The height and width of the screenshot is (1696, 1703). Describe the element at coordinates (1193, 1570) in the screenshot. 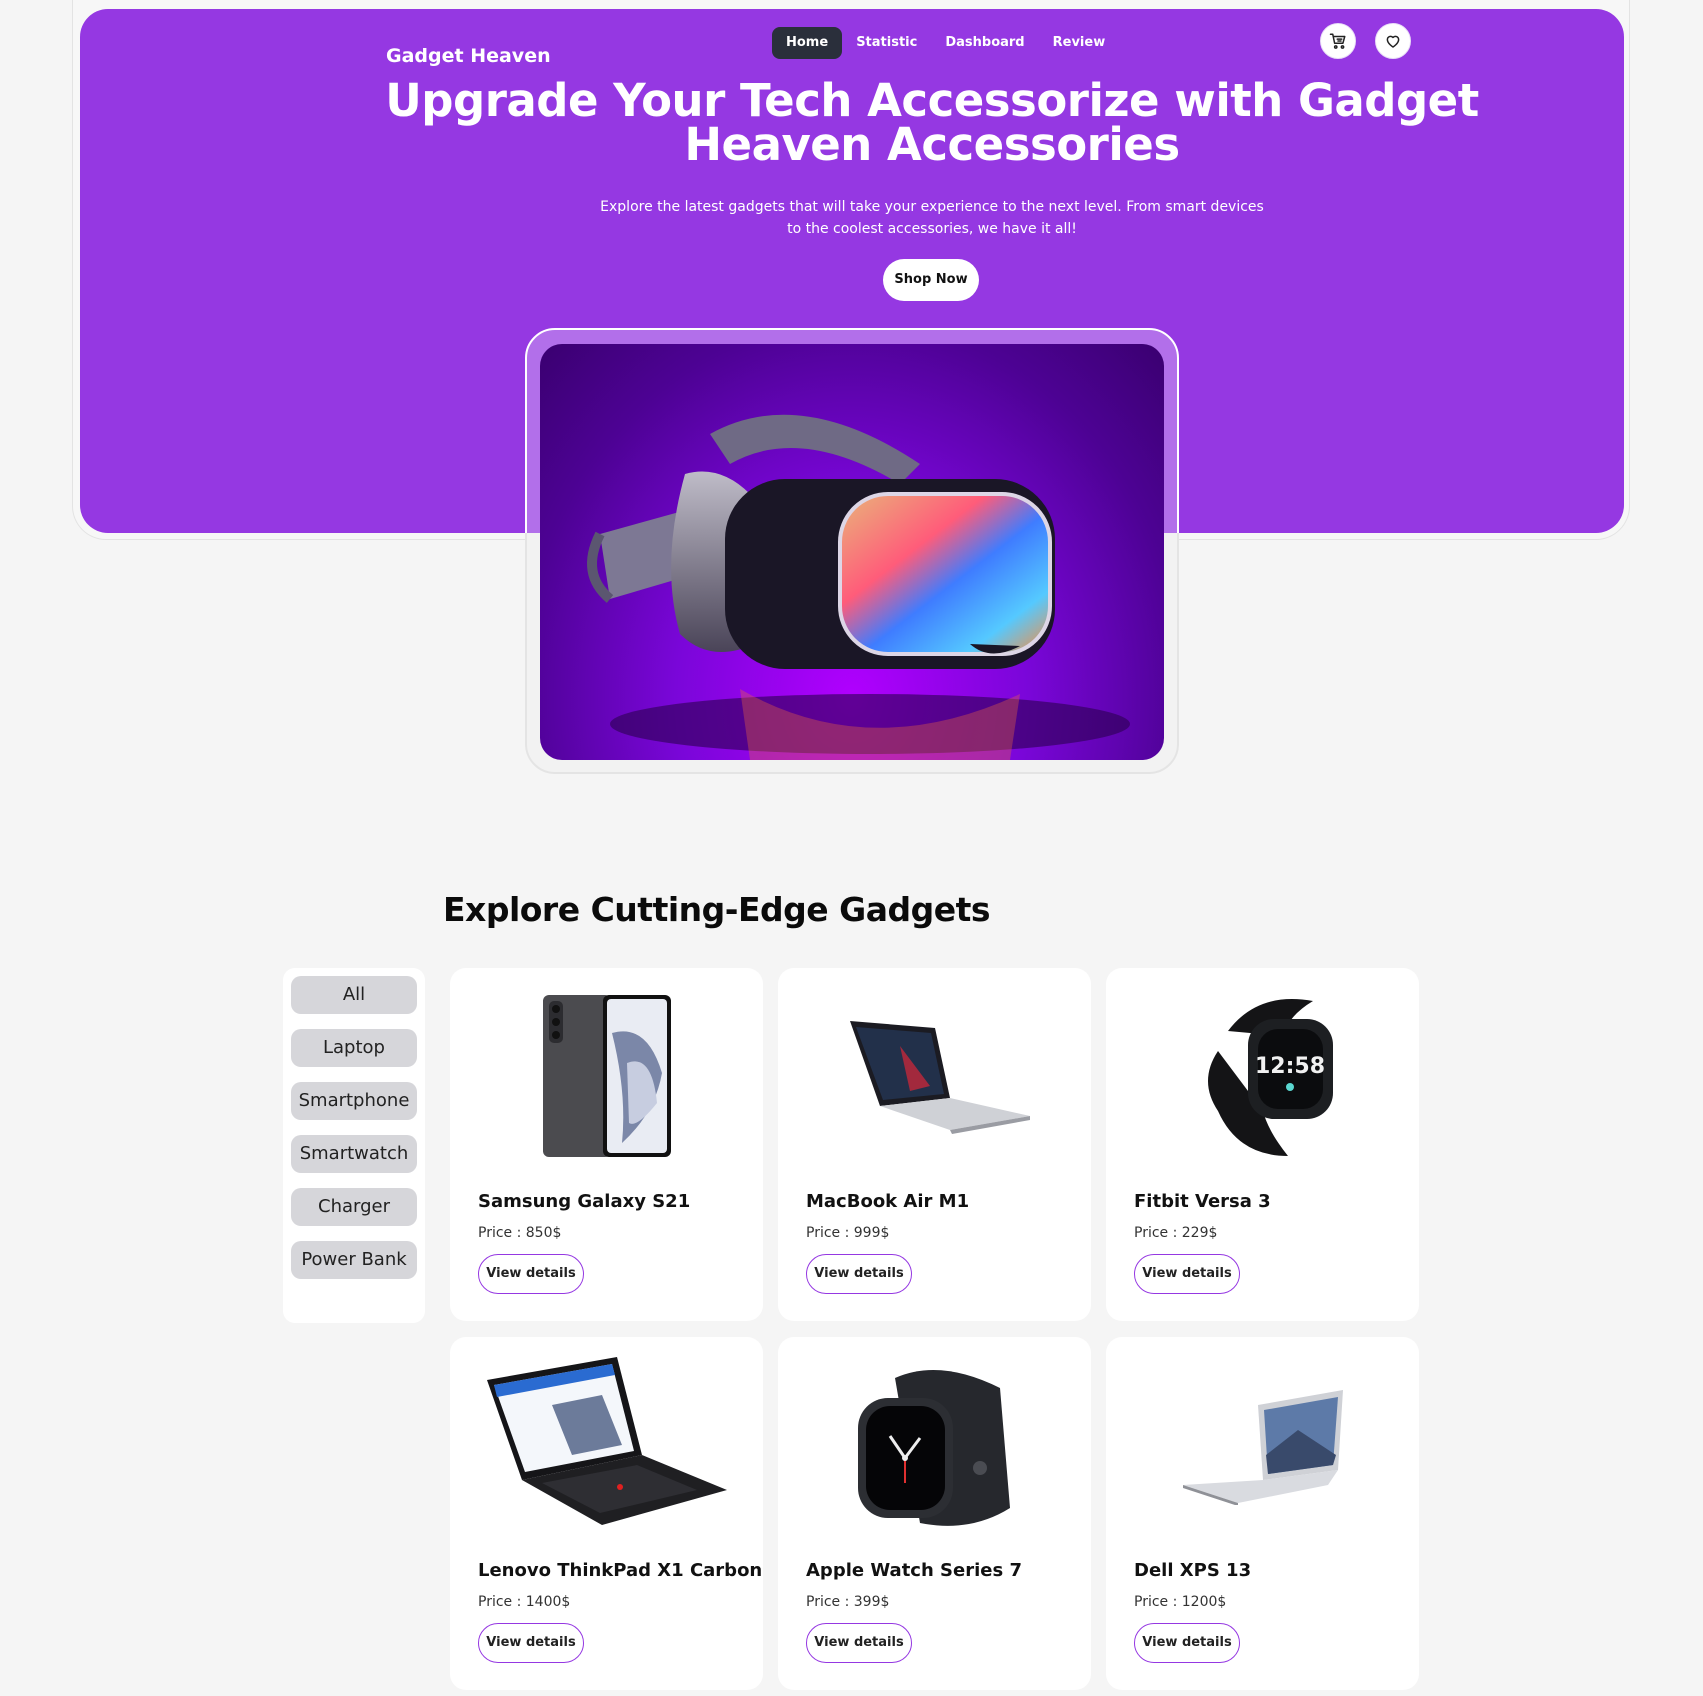

I see `product-name: Dell XPS 13` at that location.